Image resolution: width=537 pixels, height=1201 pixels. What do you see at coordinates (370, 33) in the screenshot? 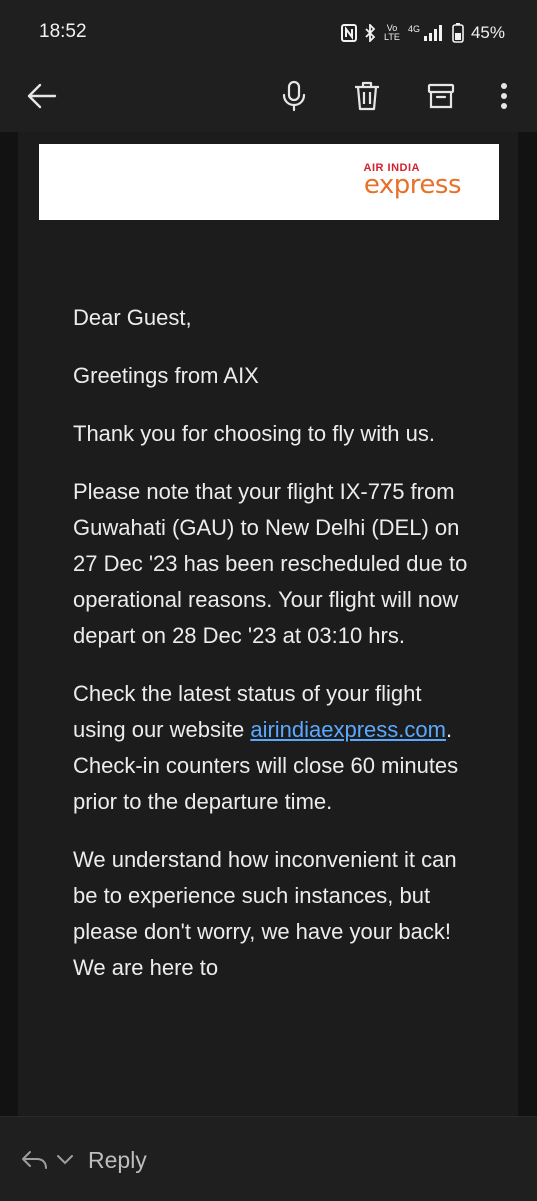
I see `bluetooth-icon` at bounding box center [370, 33].